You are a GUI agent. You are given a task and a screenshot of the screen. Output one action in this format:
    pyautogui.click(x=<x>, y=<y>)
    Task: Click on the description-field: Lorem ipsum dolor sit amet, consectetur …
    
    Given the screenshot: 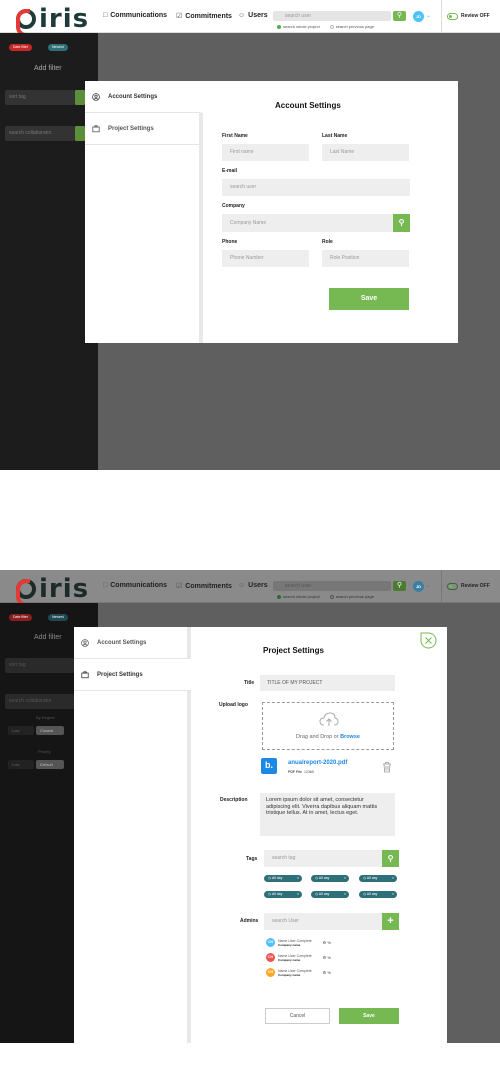 What is the action you would take?
    pyautogui.click(x=327, y=814)
    